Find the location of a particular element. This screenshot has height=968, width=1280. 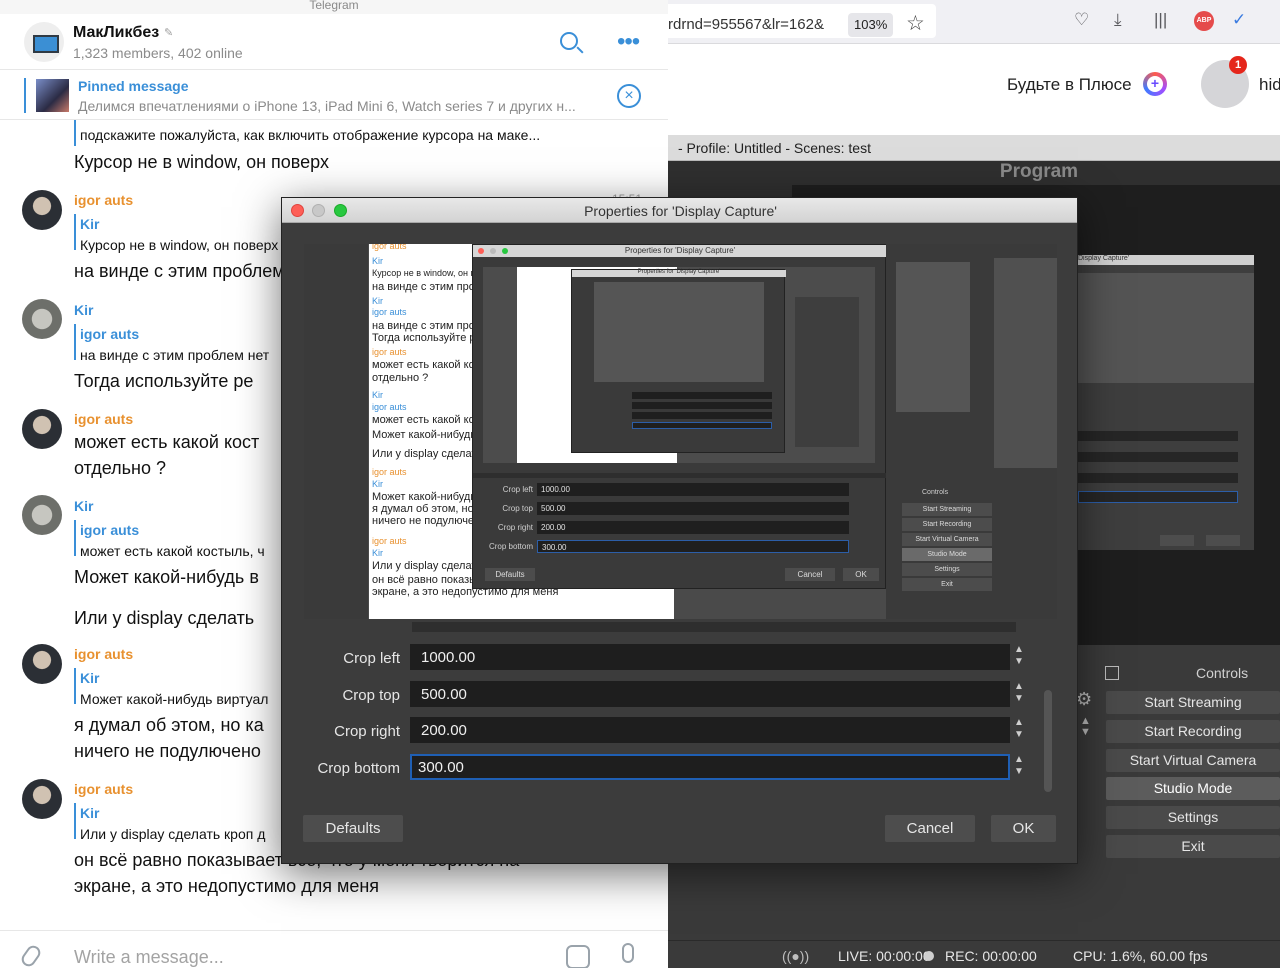

crop-left-stepper: ▲ ▼ is located at coordinates (1019, 657).